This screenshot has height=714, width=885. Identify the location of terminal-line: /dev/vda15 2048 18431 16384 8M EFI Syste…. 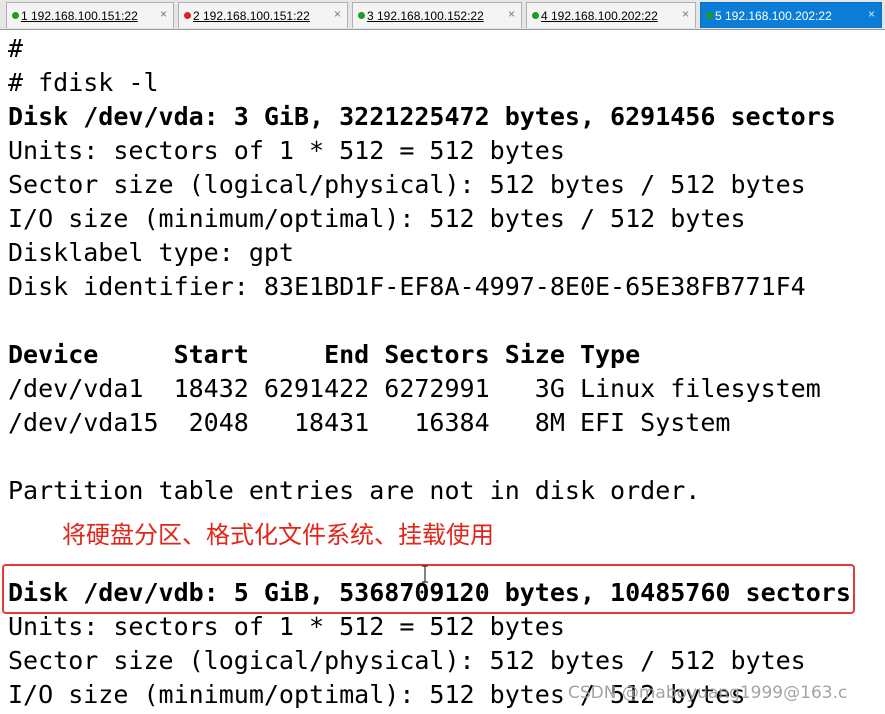
(369, 422).